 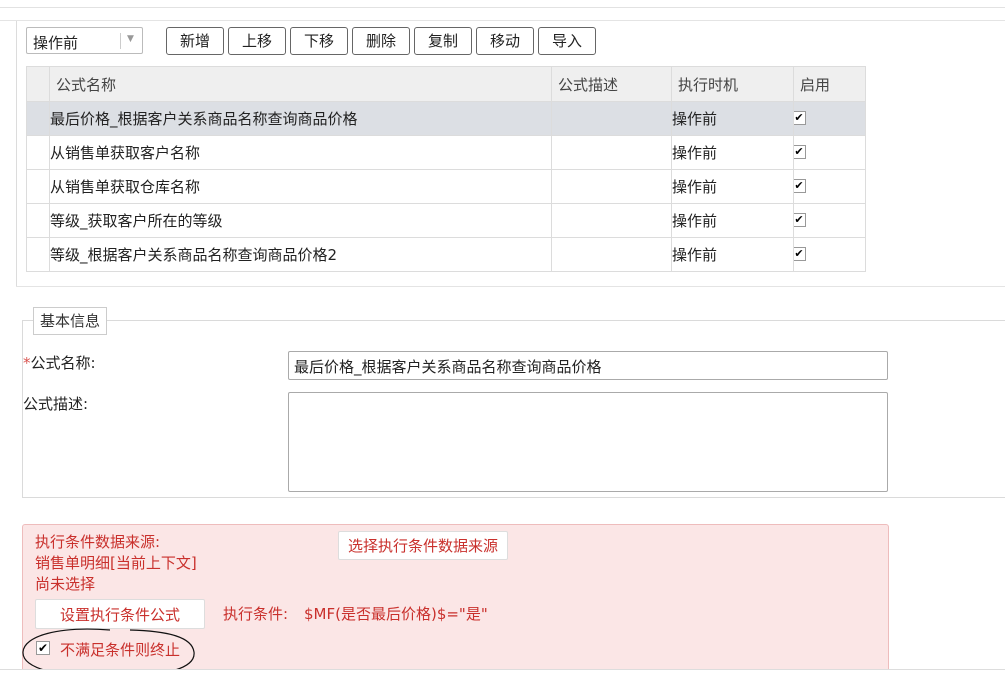 What do you see at coordinates (502, 4) in the screenshot?
I see `top-border` at bounding box center [502, 4].